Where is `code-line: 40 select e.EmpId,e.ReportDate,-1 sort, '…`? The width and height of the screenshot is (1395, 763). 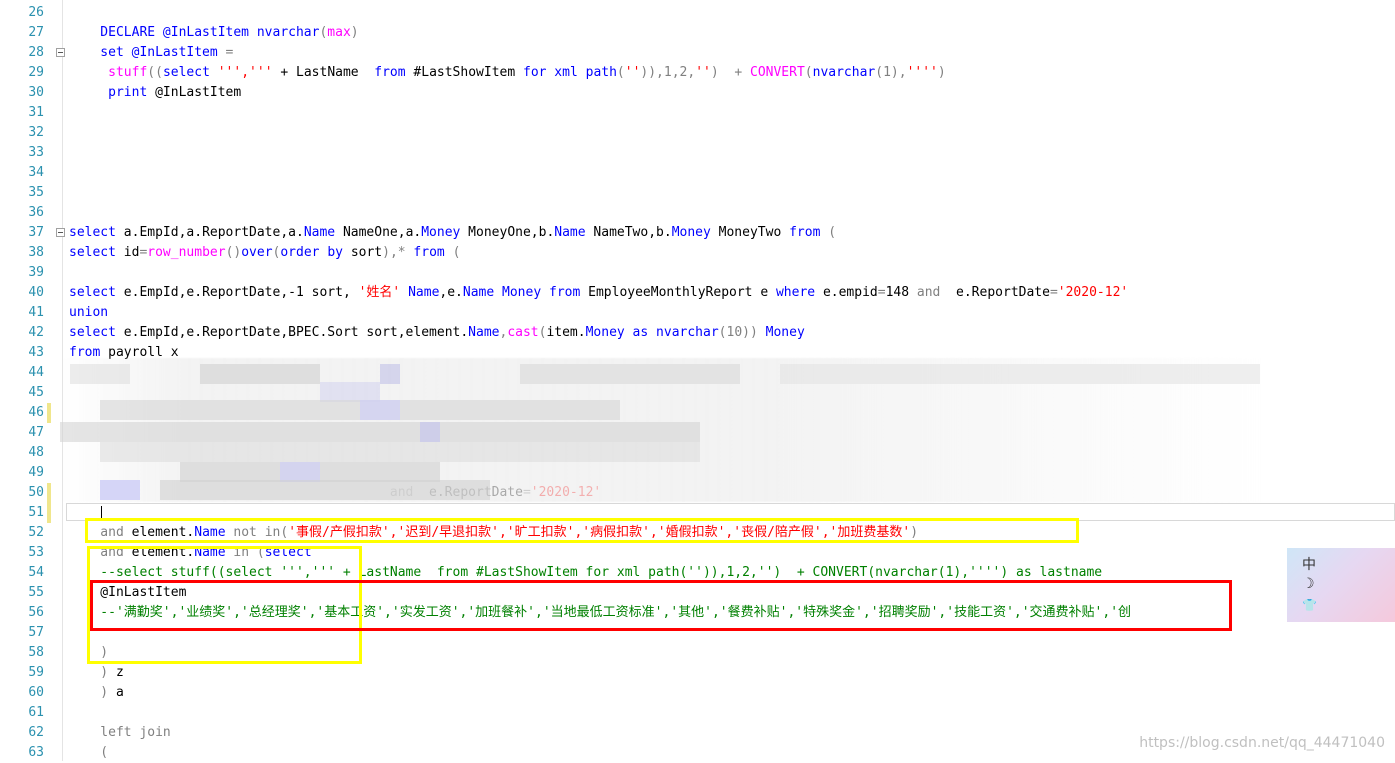 code-line: 40 select e.EmpId,e.ReportDate,-1 sort, '… is located at coordinates (697, 293).